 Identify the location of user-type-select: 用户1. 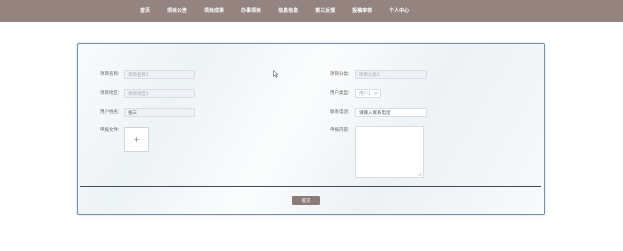
(368, 93).